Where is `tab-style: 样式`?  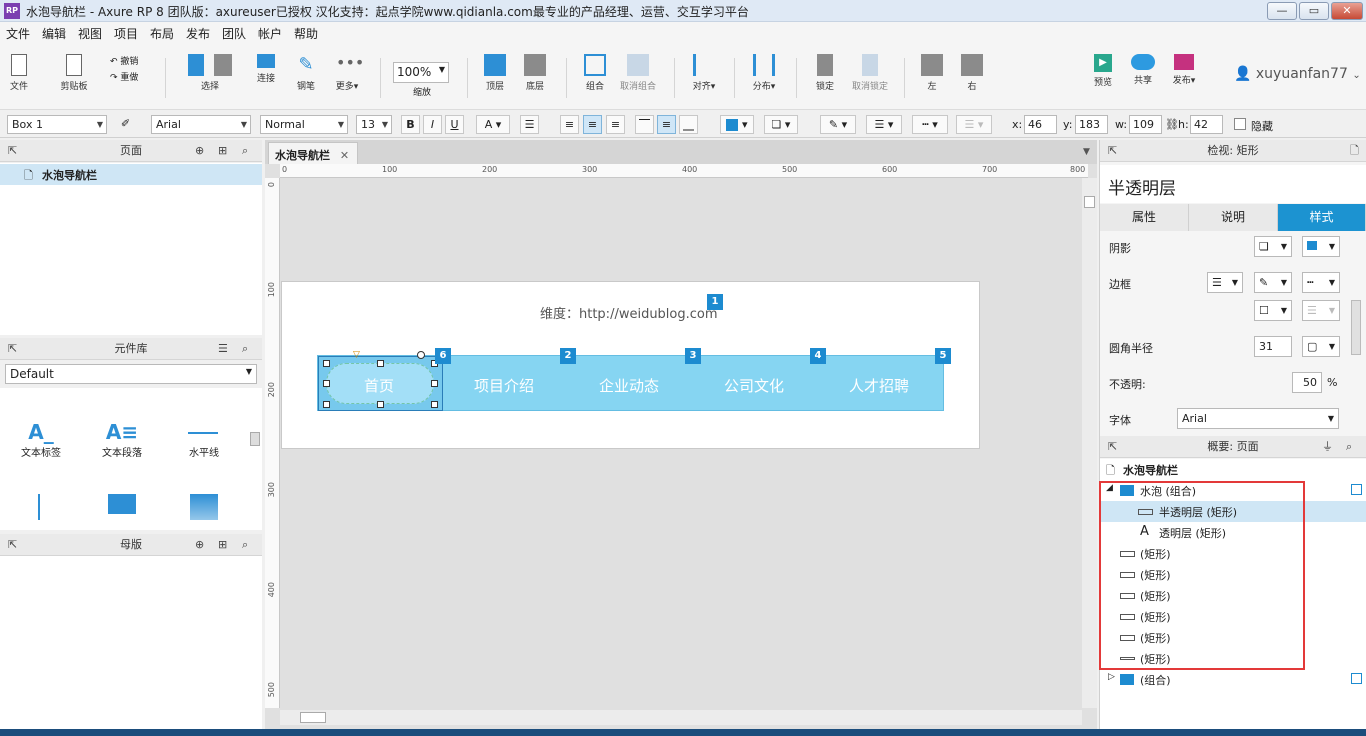
tab-style: 样式 is located at coordinates (1322, 217).